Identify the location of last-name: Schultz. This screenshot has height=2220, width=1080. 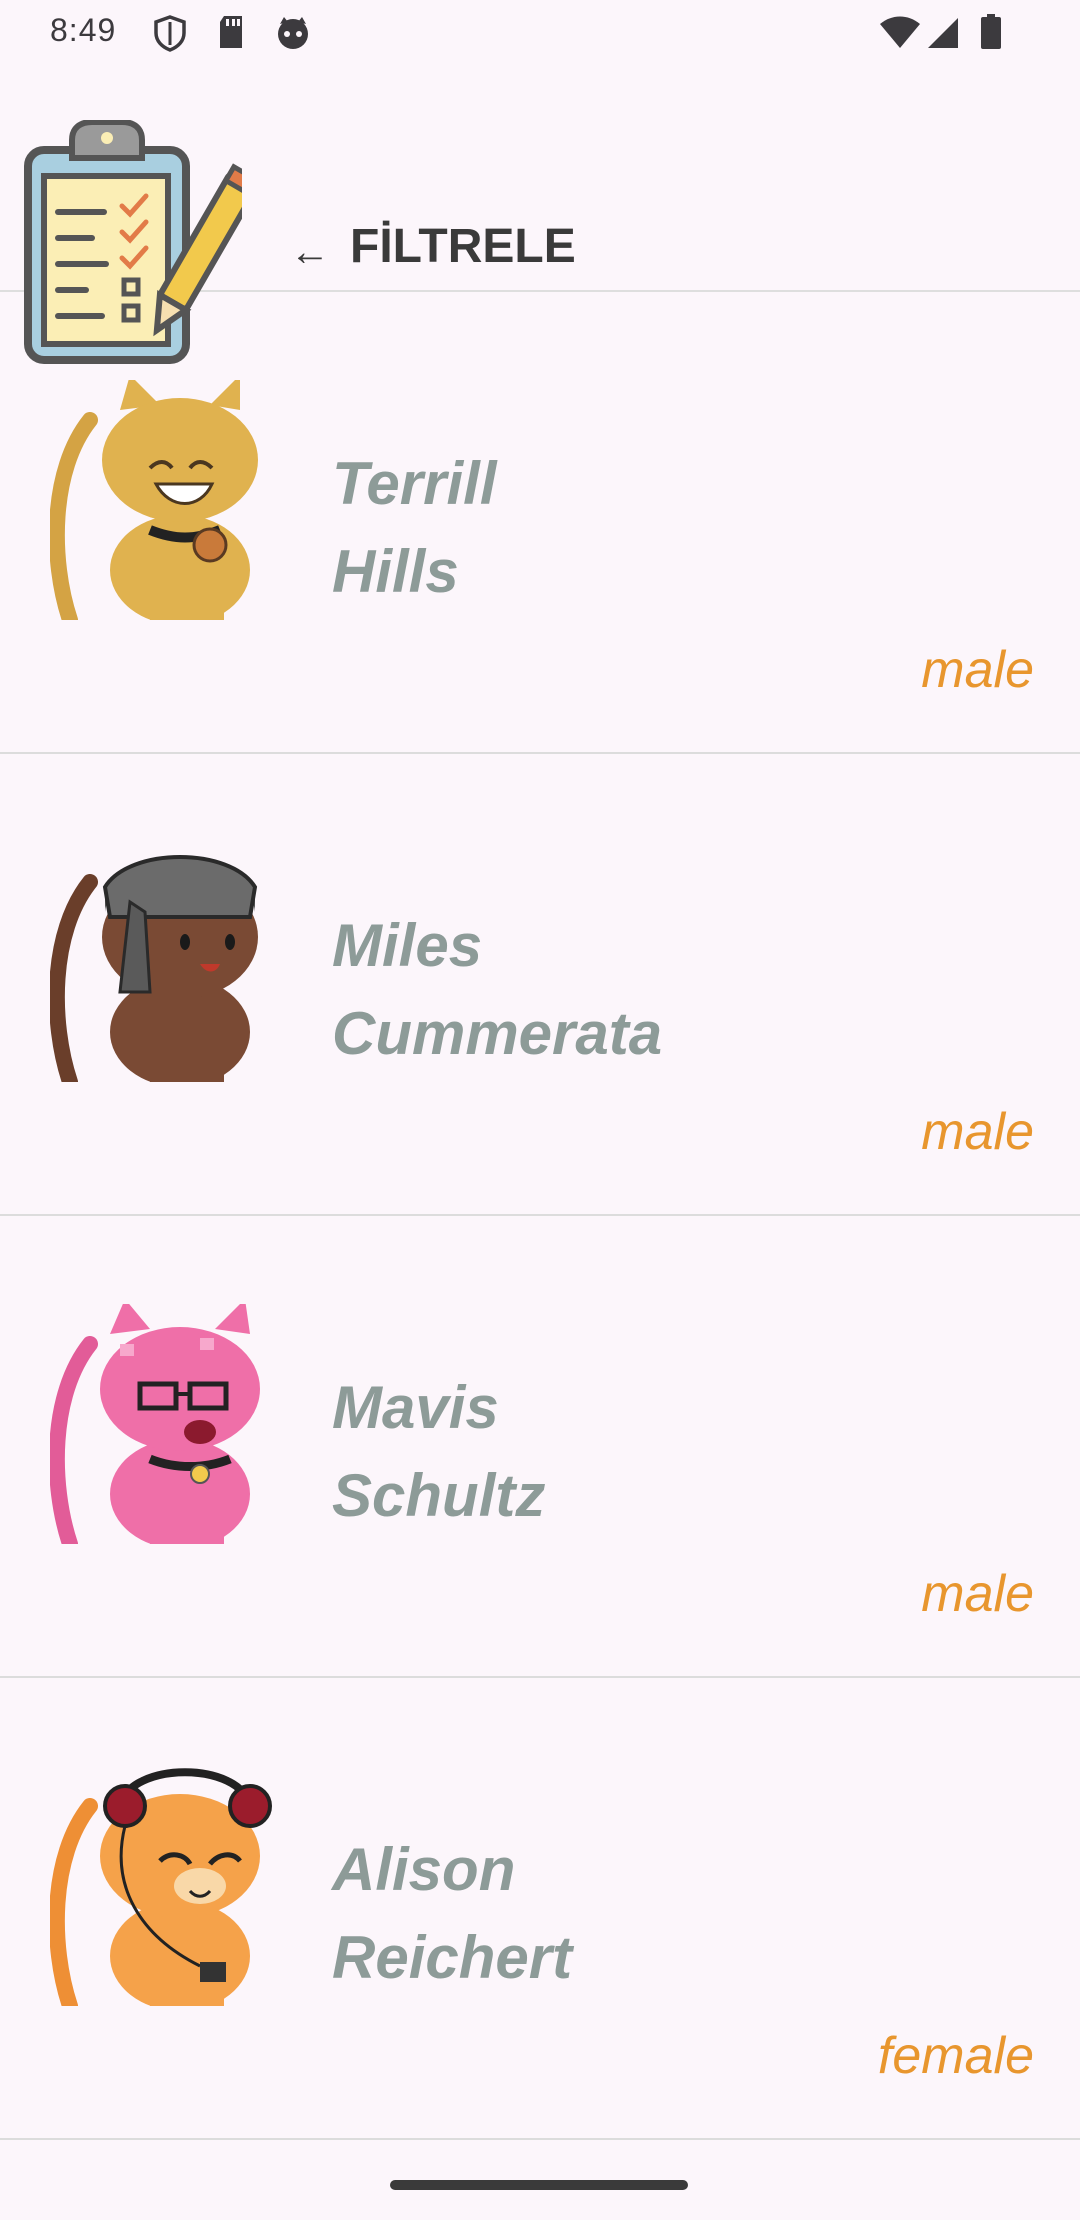
(439, 1495).